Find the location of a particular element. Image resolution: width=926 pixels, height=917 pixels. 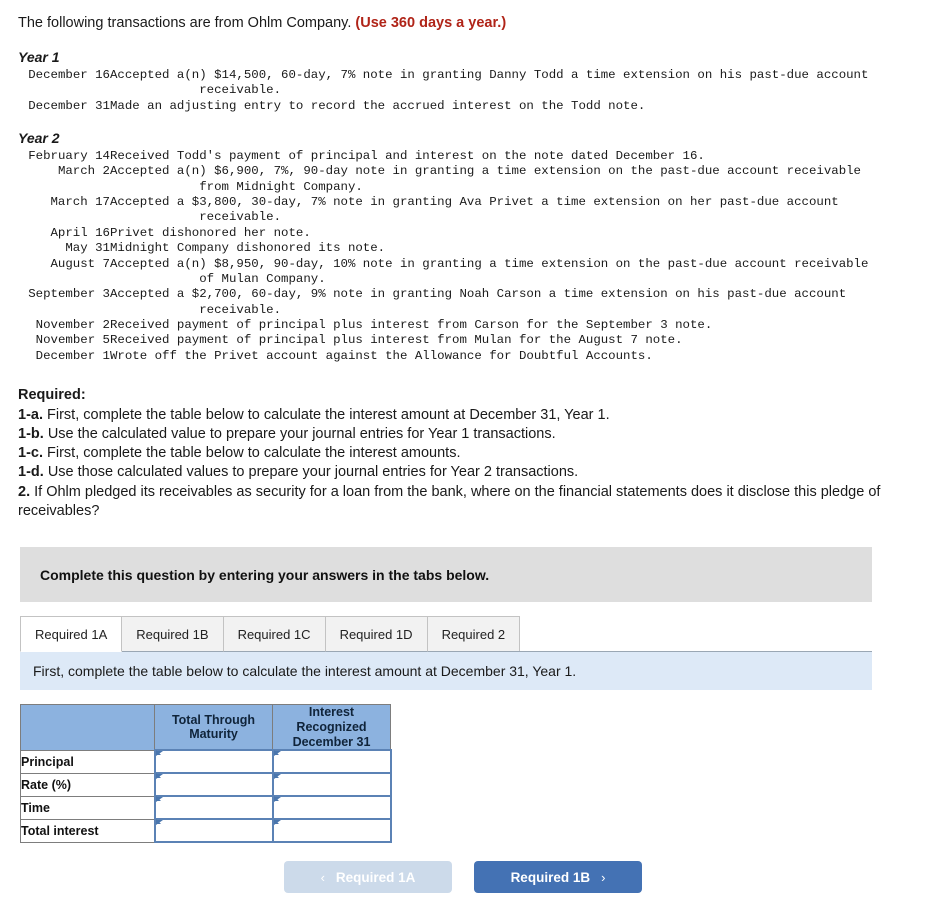

year1-heading: Year 1 is located at coordinates (39, 56).